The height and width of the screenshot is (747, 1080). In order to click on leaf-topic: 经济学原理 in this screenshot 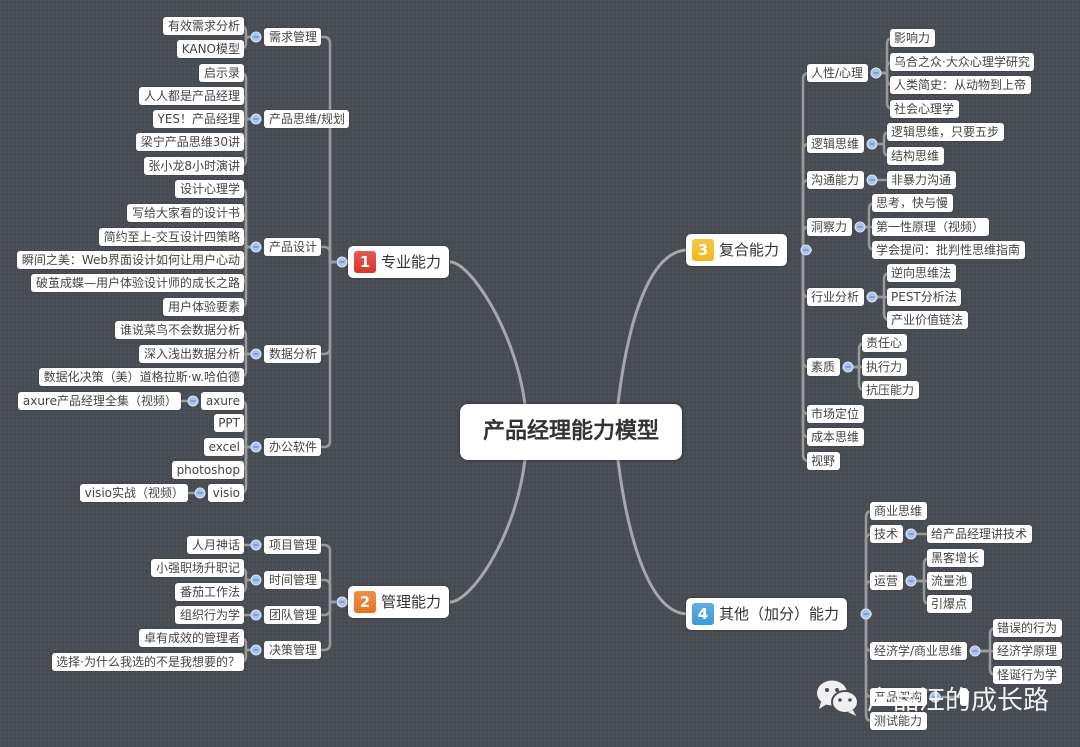, I will do `click(1027, 651)`.